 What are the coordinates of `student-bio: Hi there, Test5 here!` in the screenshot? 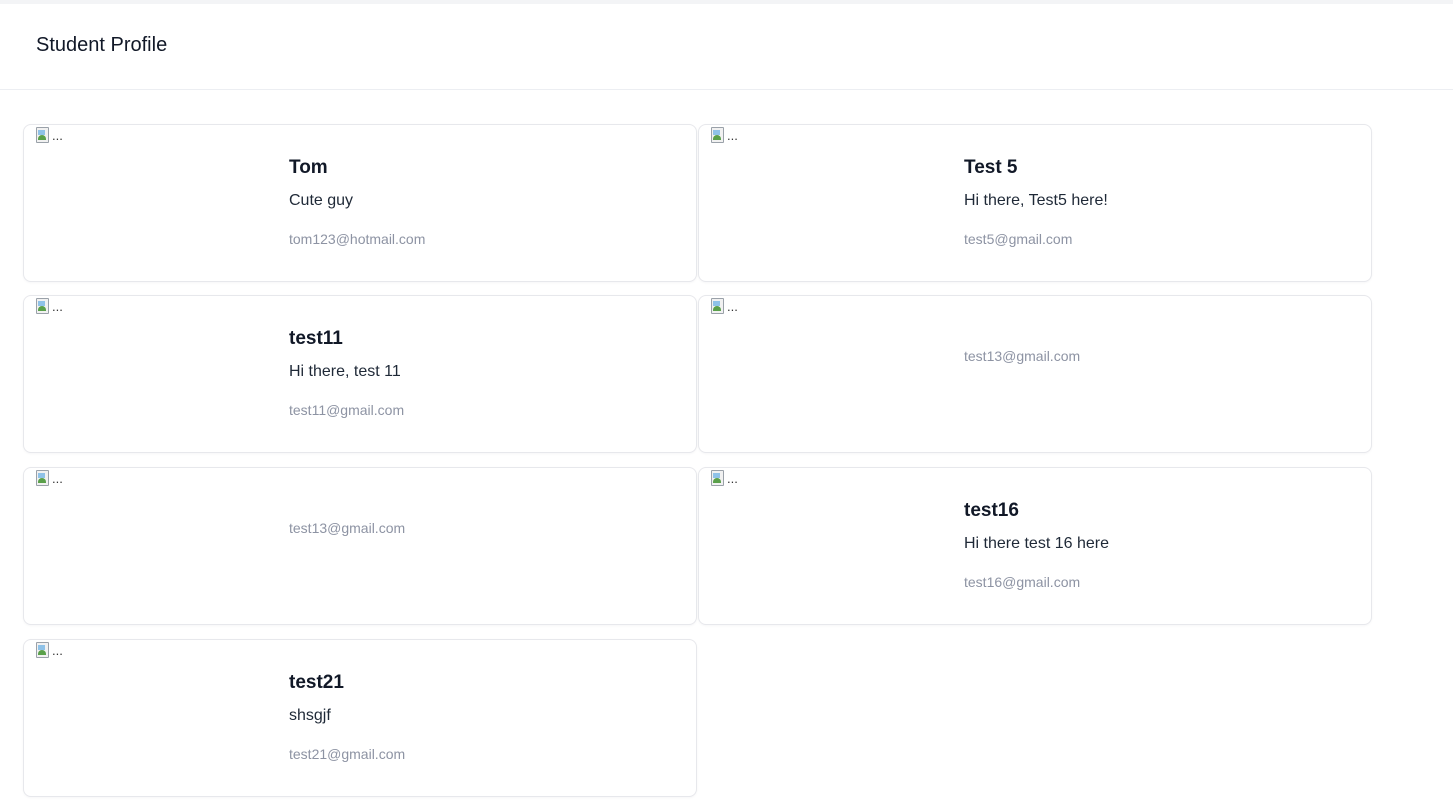 It's located at (1036, 200).